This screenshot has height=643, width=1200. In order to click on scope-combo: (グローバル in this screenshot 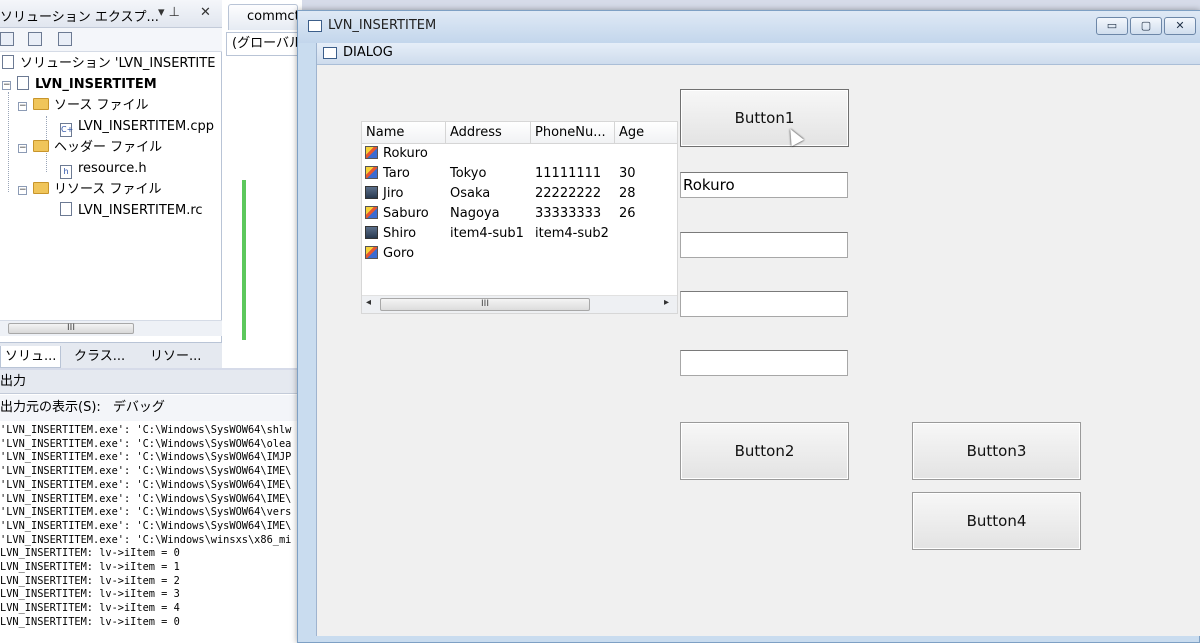, I will do `click(264, 44)`.